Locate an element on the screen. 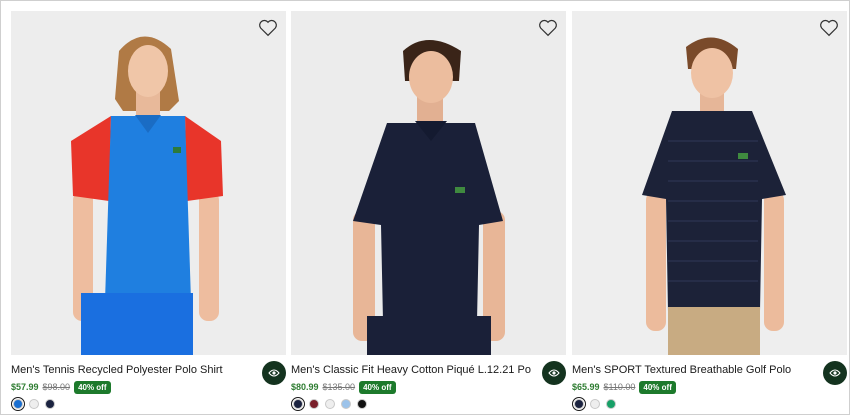 This screenshot has height=415, width=850. sale-price: $80.99 is located at coordinates (305, 387).